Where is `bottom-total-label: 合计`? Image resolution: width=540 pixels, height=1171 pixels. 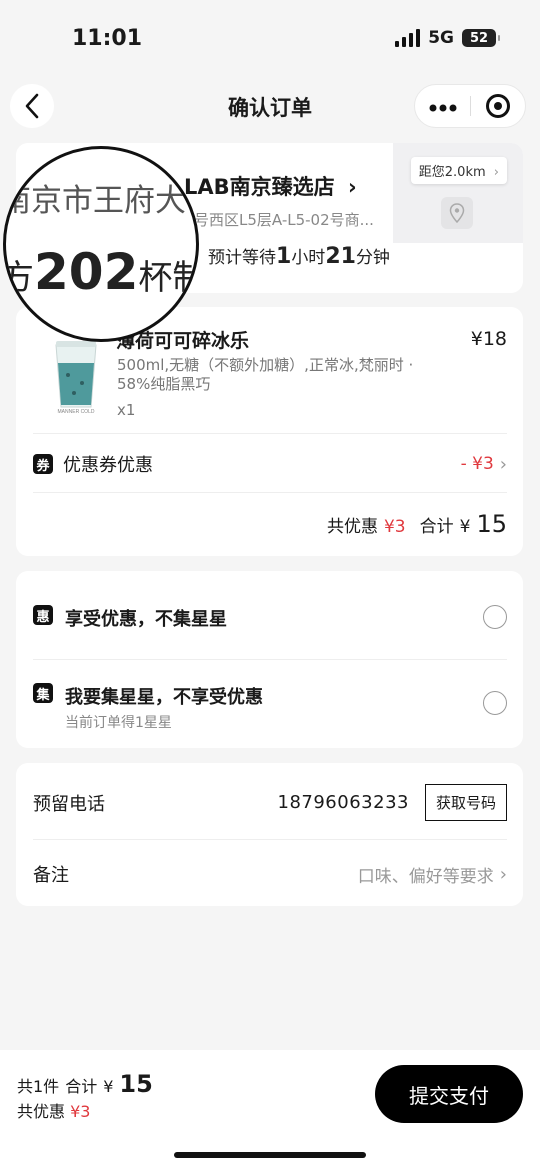 bottom-total-label: 合计 is located at coordinates (81, 1086).